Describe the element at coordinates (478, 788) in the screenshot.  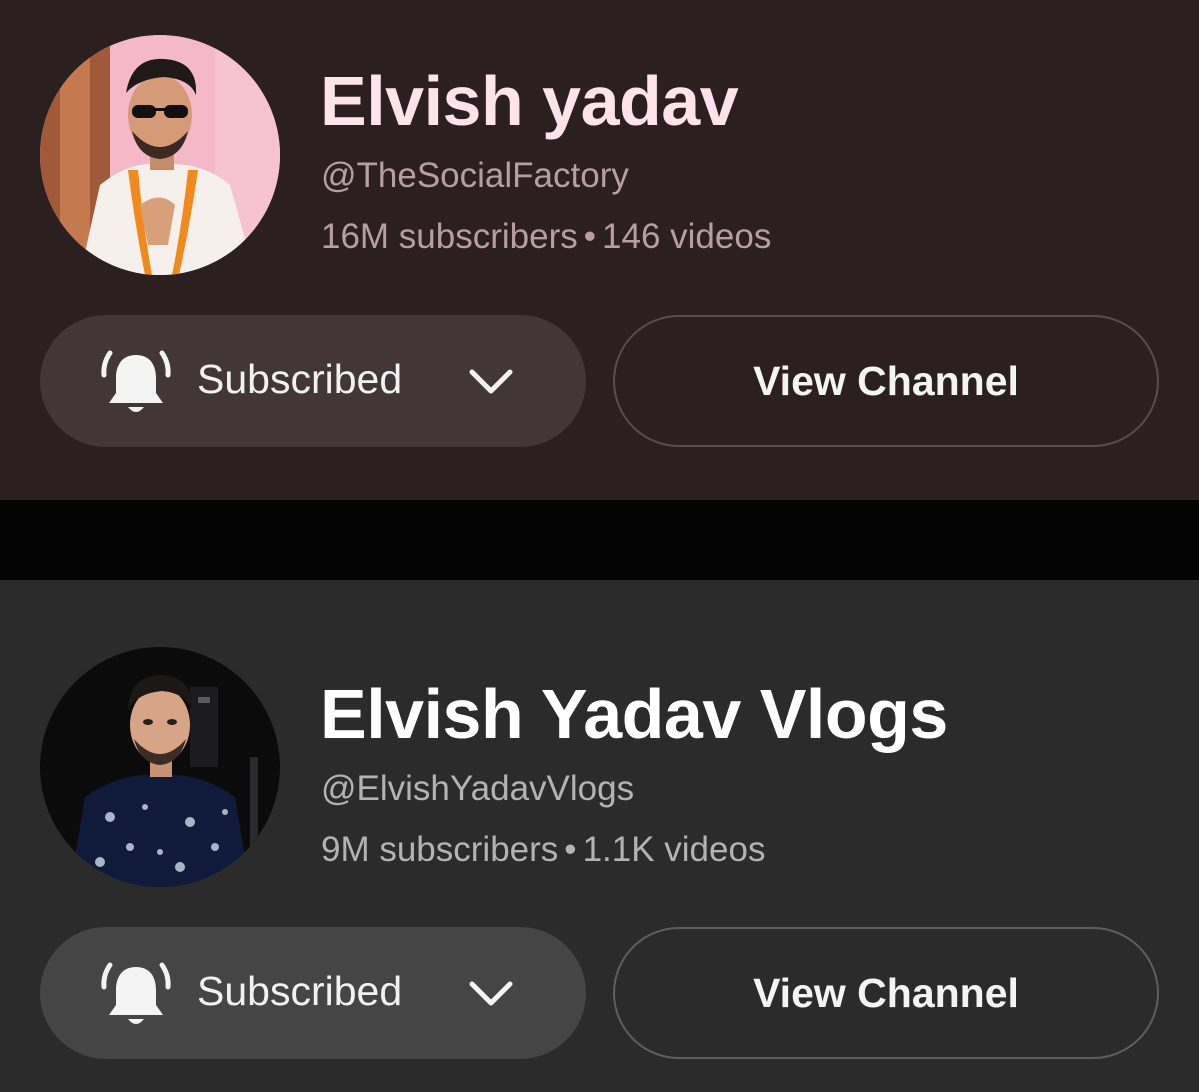
I see `channel-handle: @ElvishYadavVlogs` at that location.